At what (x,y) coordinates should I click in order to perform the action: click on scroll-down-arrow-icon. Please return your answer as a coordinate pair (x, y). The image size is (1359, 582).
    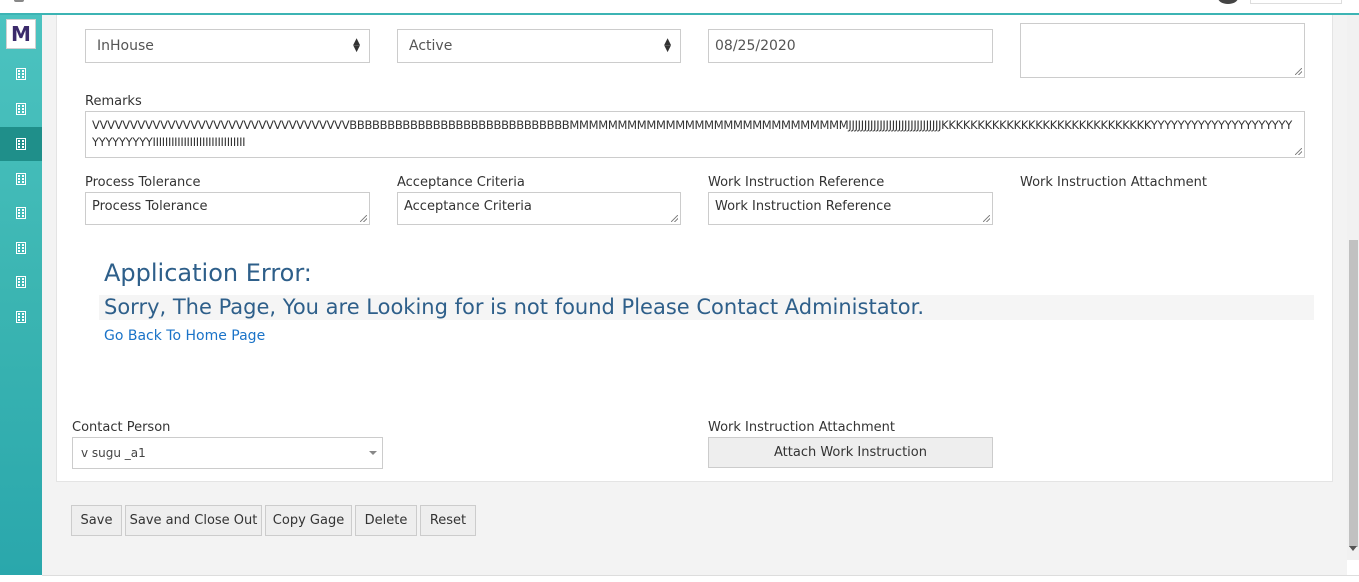
    Looking at the image, I should click on (1353, 548).